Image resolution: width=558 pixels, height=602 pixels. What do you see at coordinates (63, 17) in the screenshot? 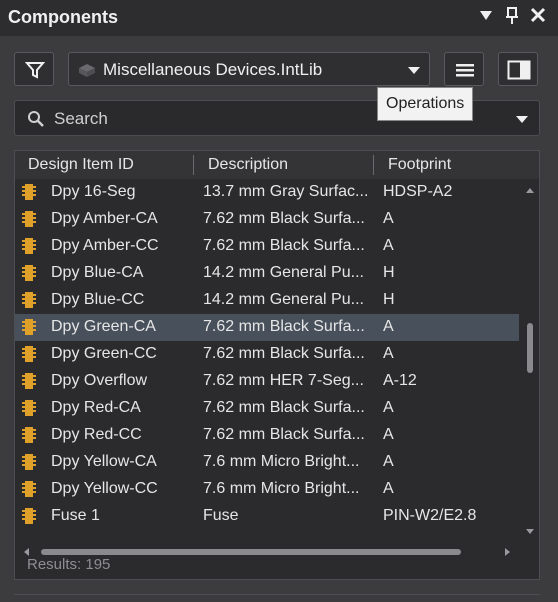
I see `panel-title: Components` at bounding box center [63, 17].